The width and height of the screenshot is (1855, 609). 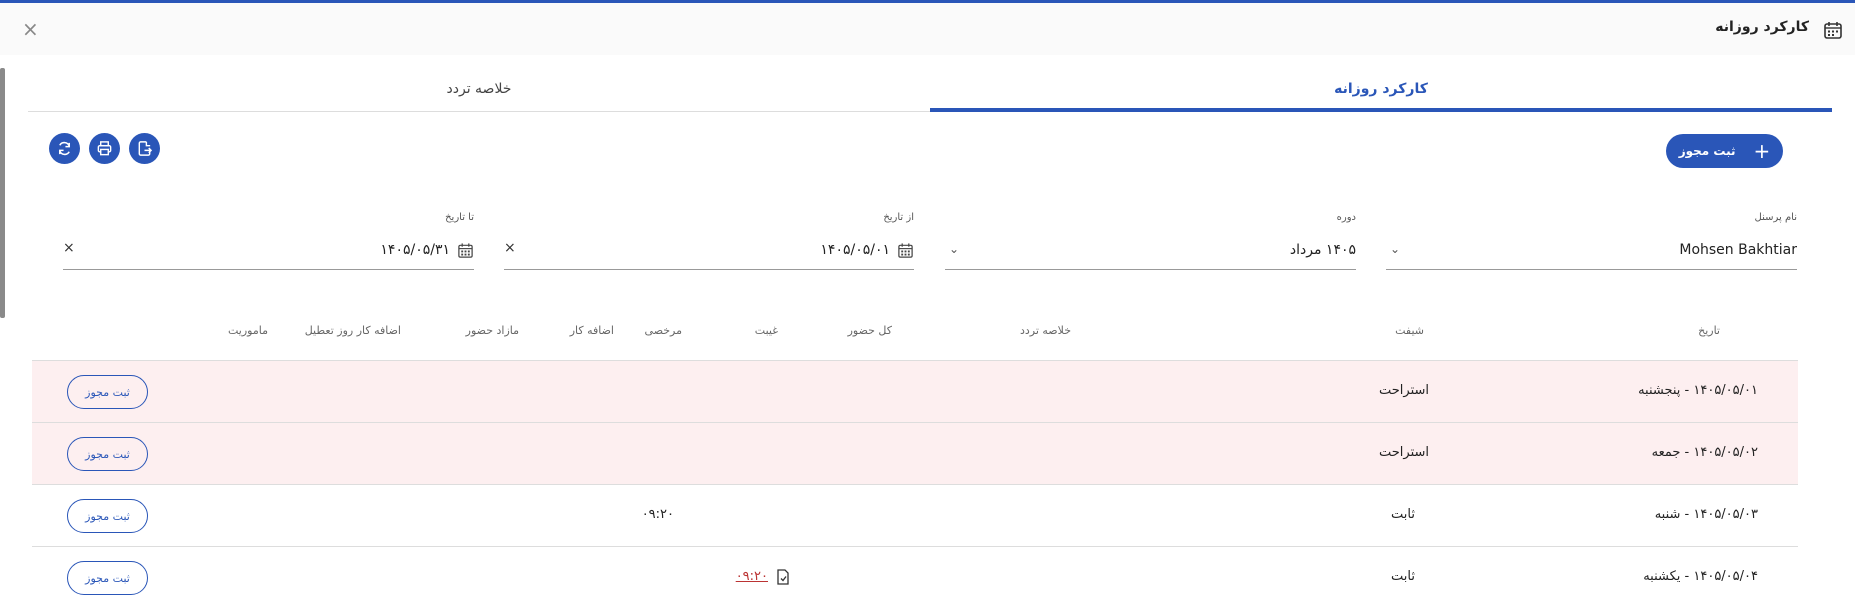 I want to click on refresh-icon, so click(x=64, y=148).